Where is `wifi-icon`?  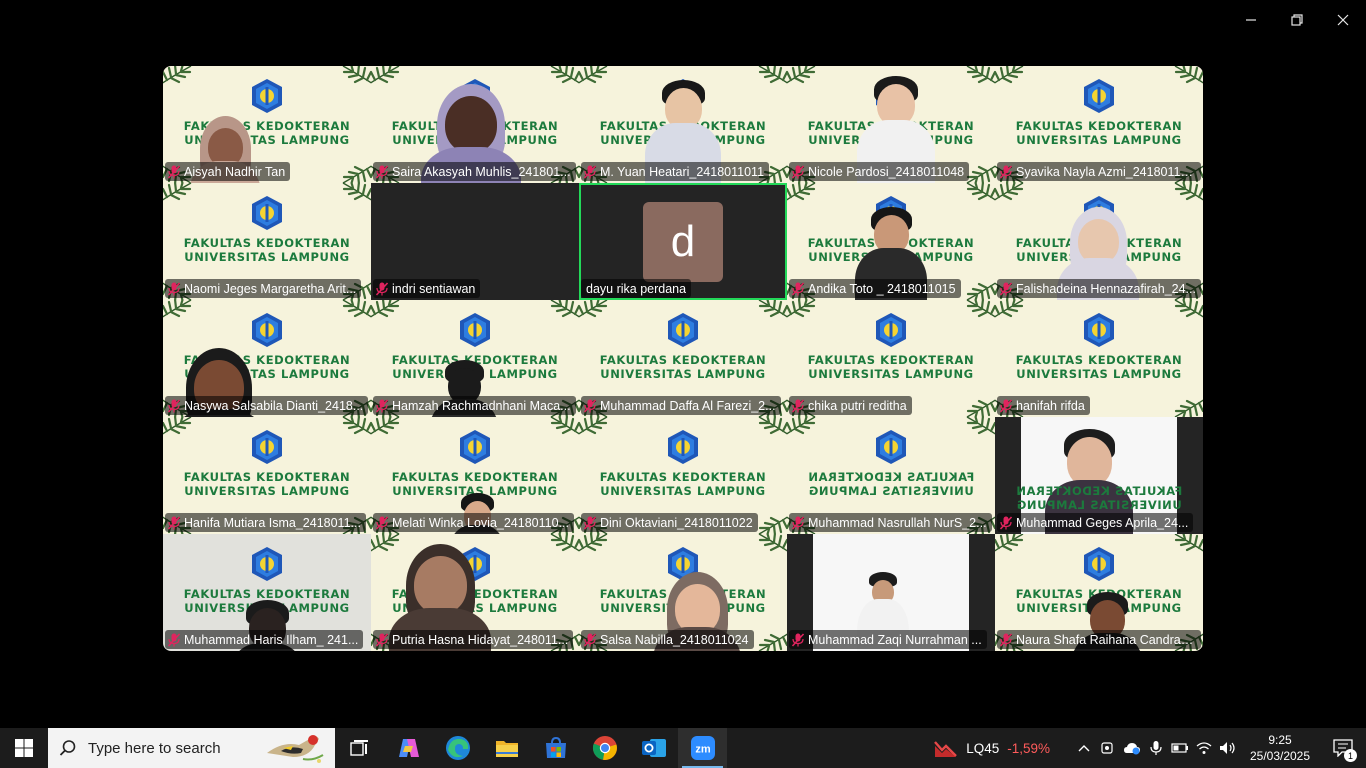 wifi-icon is located at coordinates (1204, 748).